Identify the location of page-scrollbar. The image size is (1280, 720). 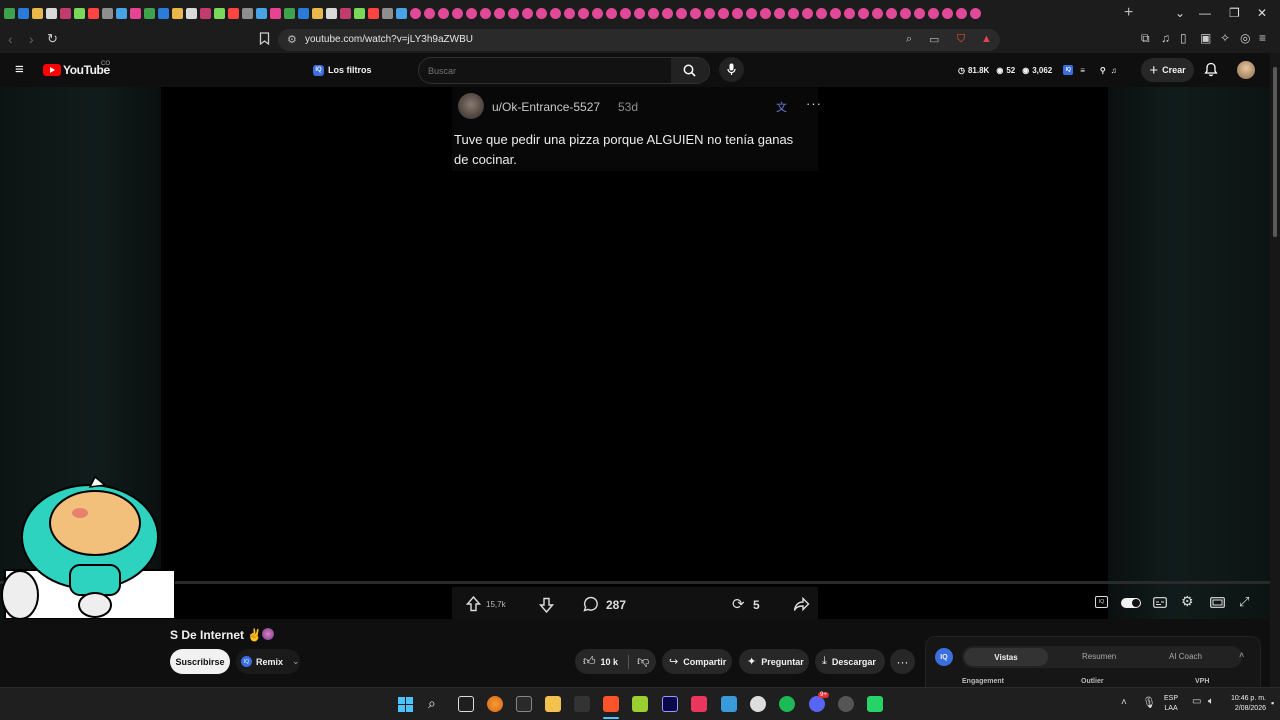
(1275, 370).